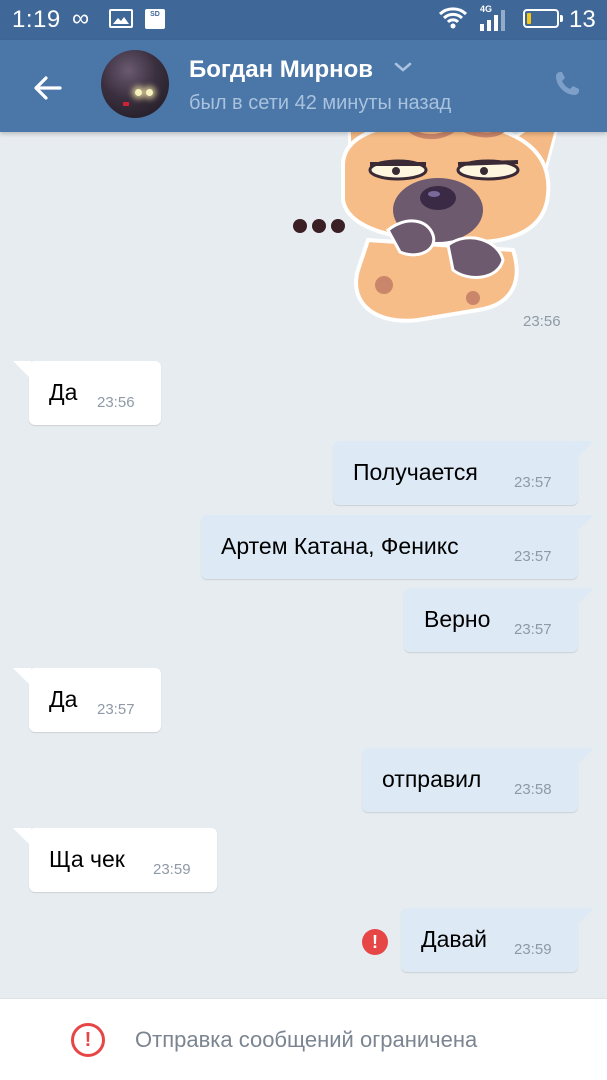 The image size is (607, 1080). What do you see at coordinates (533, 789) in the screenshot?
I see `message-time: 23:58` at bounding box center [533, 789].